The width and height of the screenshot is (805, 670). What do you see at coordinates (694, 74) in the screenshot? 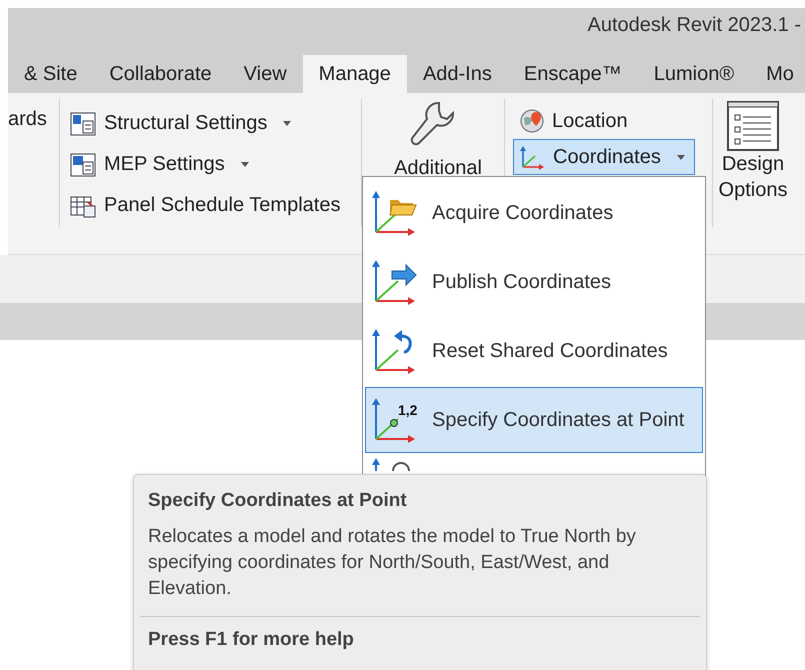
I see `ribbon-tab: Lumion®` at bounding box center [694, 74].